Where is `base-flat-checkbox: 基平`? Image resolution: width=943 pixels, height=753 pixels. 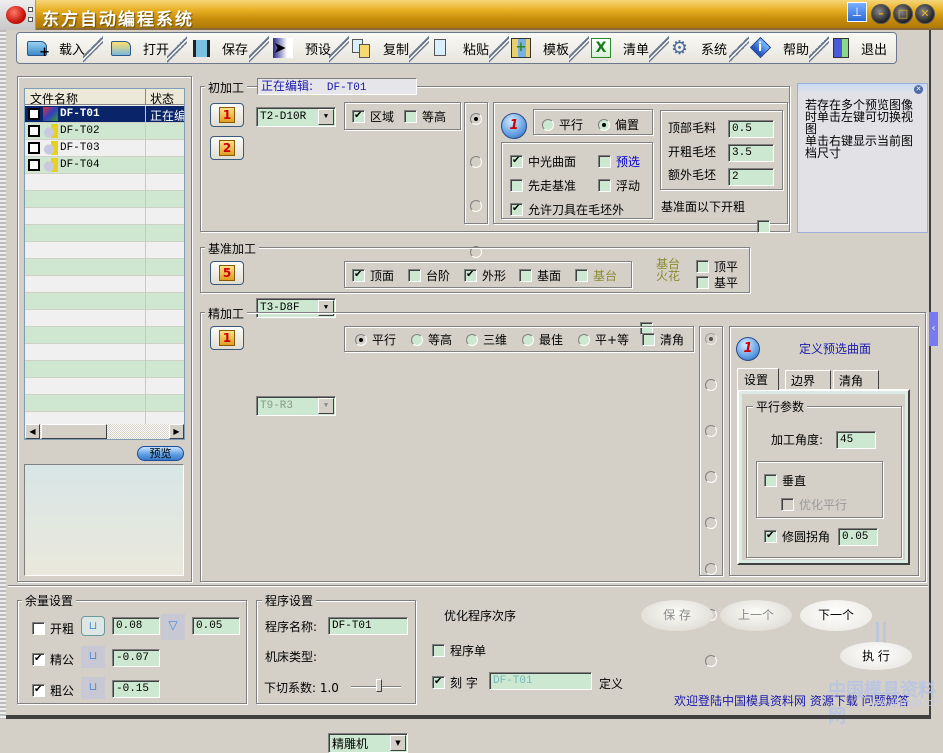 base-flat-checkbox: 基平 is located at coordinates (717, 282).